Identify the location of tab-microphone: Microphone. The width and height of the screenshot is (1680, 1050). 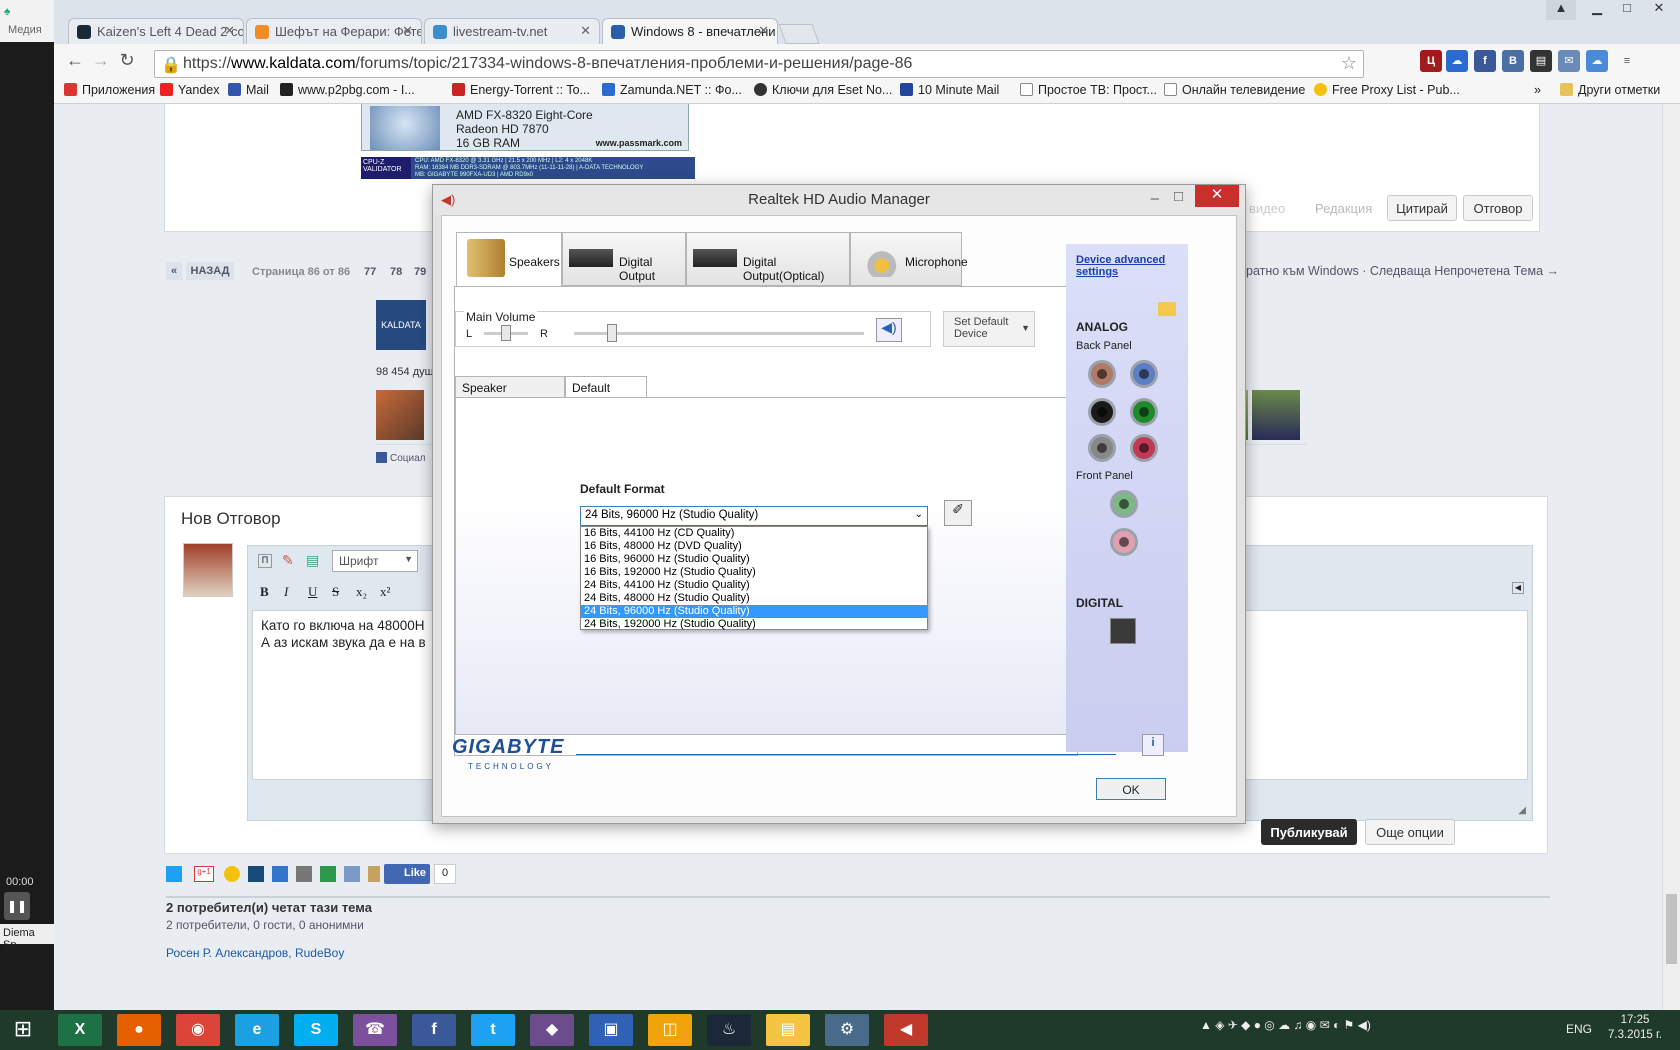
(909, 259).